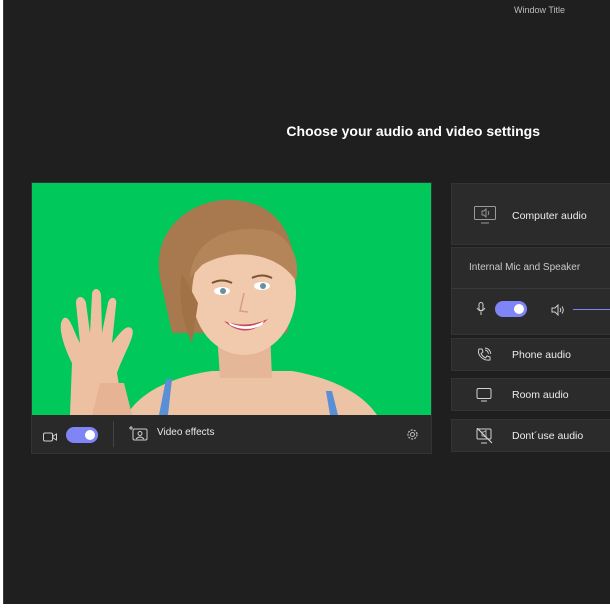  What do you see at coordinates (484, 438) in the screenshot?
I see `no-audio-icon` at bounding box center [484, 438].